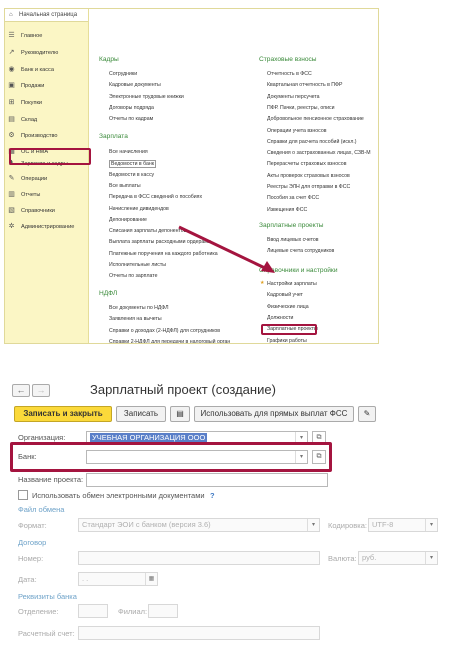  What do you see at coordinates (38, 210) in the screenshot?
I see `sidebar-item-label: Справочники` at bounding box center [38, 210].